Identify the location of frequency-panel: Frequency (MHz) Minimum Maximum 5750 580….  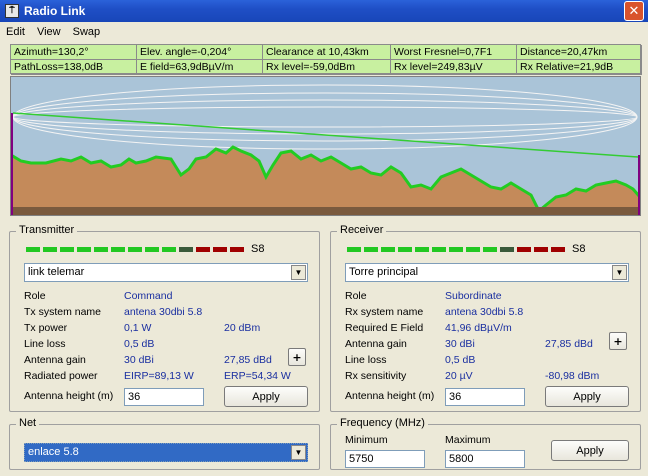
(485, 443).